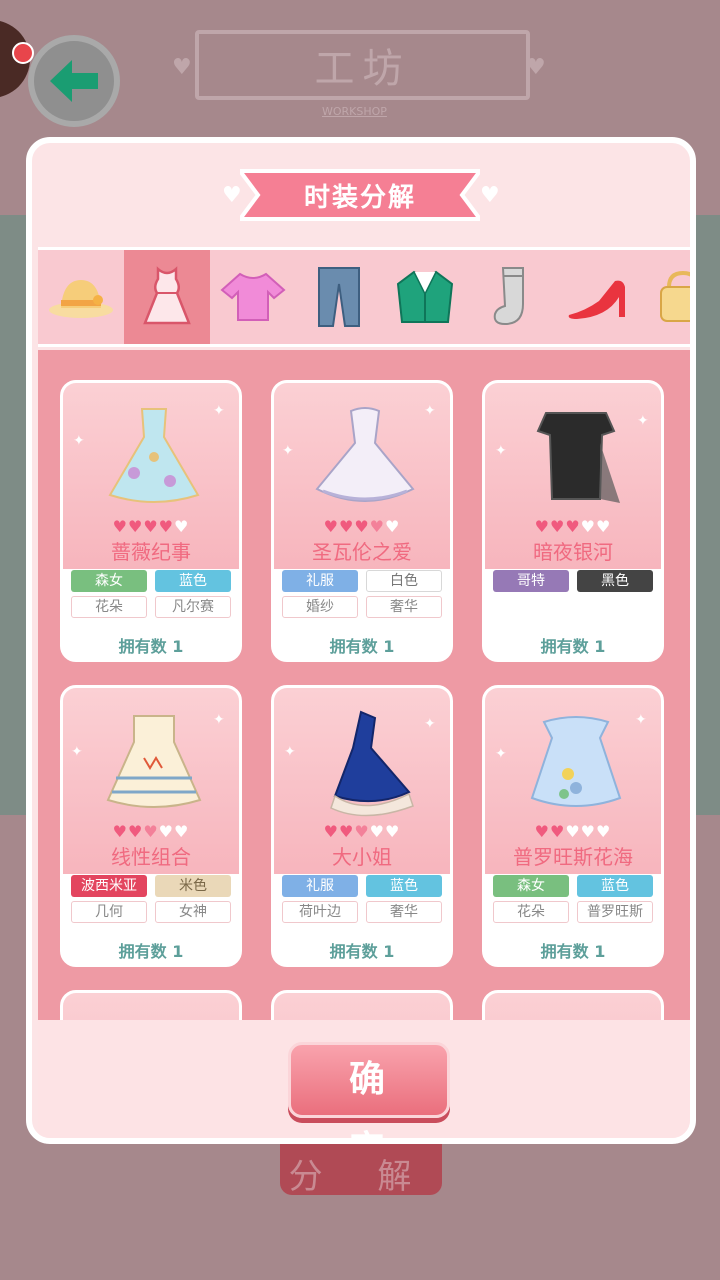 The width and height of the screenshot is (720, 1280). I want to click on coat-icon, so click(425, 296).